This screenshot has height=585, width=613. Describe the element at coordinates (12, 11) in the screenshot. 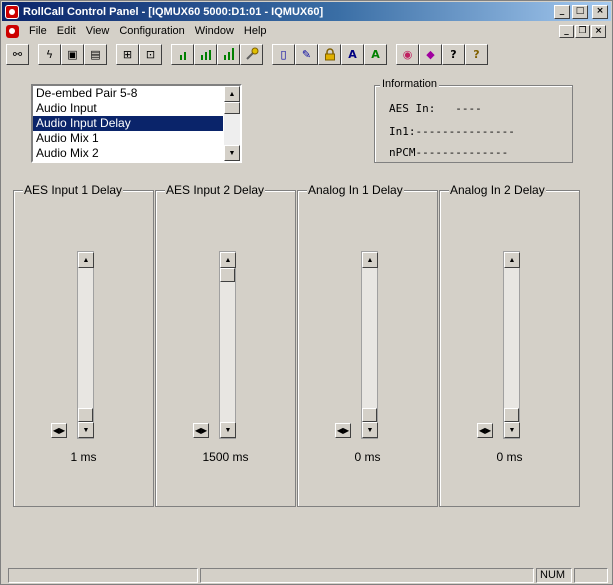

I see `rollcall-app-icon` at that location.